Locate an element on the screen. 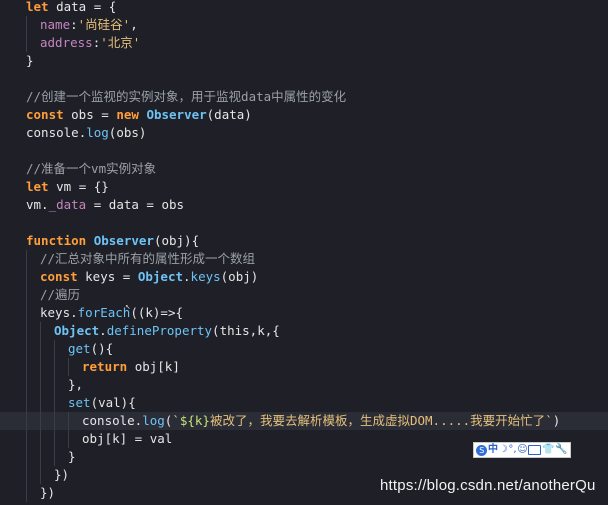 This screenshot has height=505, width=608. ime-emoji-icon: ☺ is located at coordinates (522, 450).